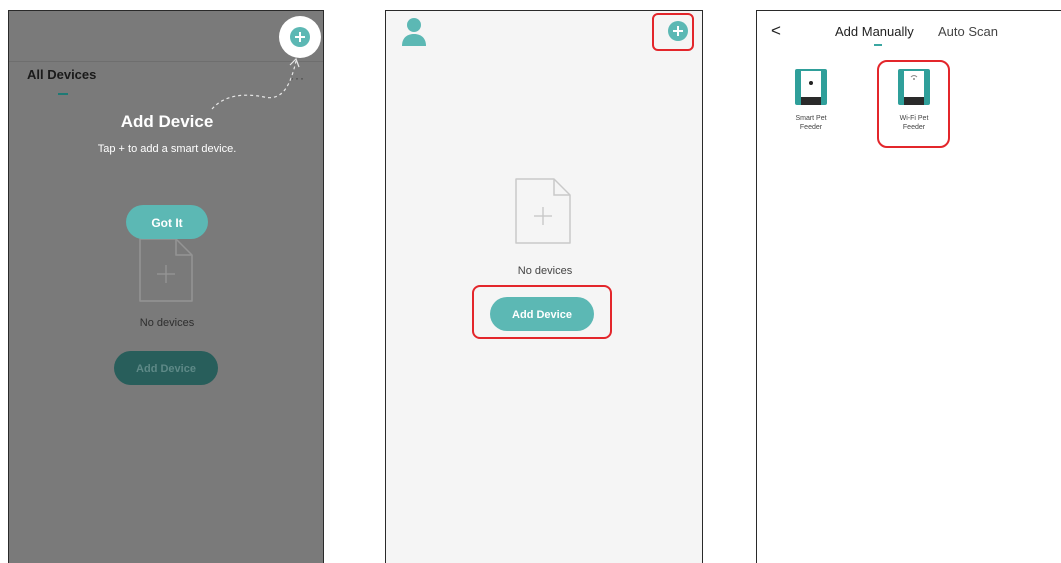  Describe the element at coordinates (542, 312) in the screenshot. I see `highlight-box-add-device` at that location.